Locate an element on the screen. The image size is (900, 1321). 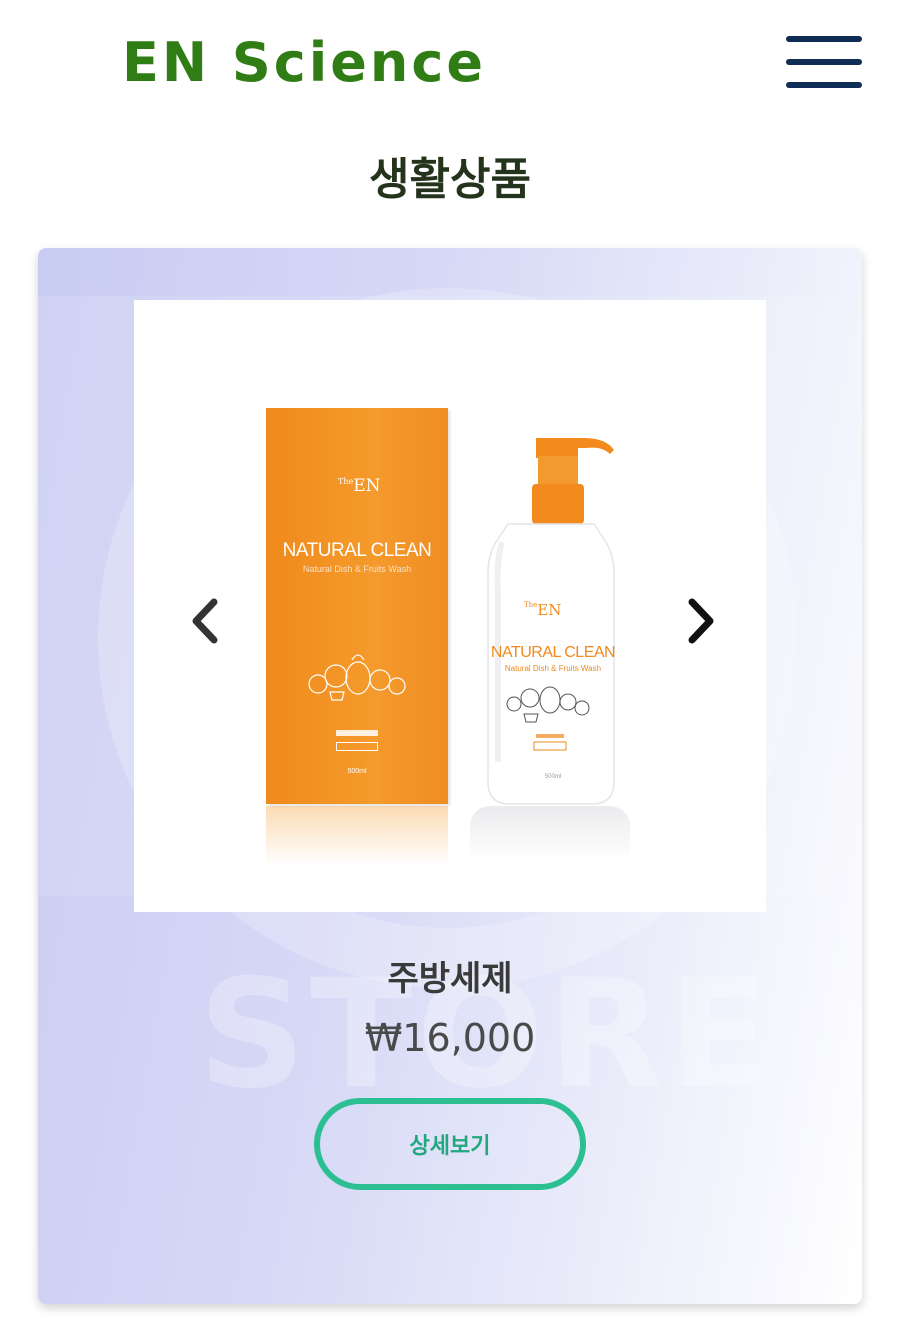
bottle-product-sub: Natural Dish & Fruits Wash is located at coordinates (553, 668).